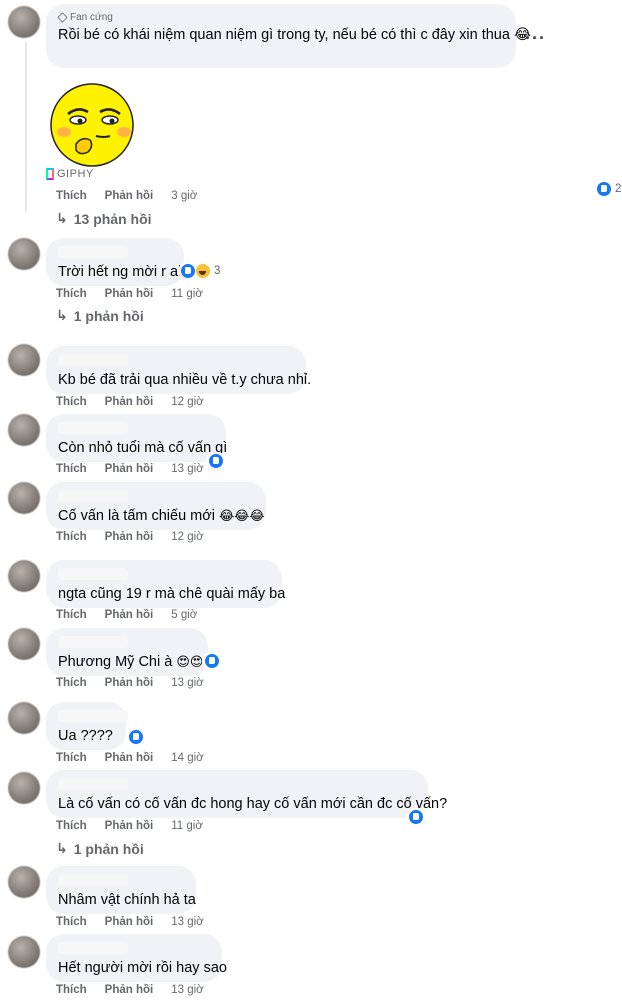  I want to click on gif-image, so click(94, 125).